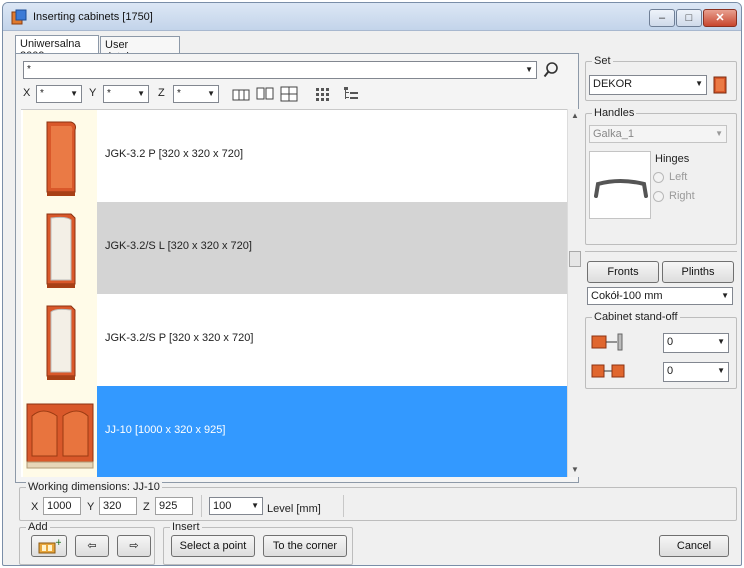 The height and width of the screenshot is (568, 744). What do you see at coordinates (670, 342) in the screenshot?
I see `standoff-wall-value: 0` at bounding box center [670, 342].